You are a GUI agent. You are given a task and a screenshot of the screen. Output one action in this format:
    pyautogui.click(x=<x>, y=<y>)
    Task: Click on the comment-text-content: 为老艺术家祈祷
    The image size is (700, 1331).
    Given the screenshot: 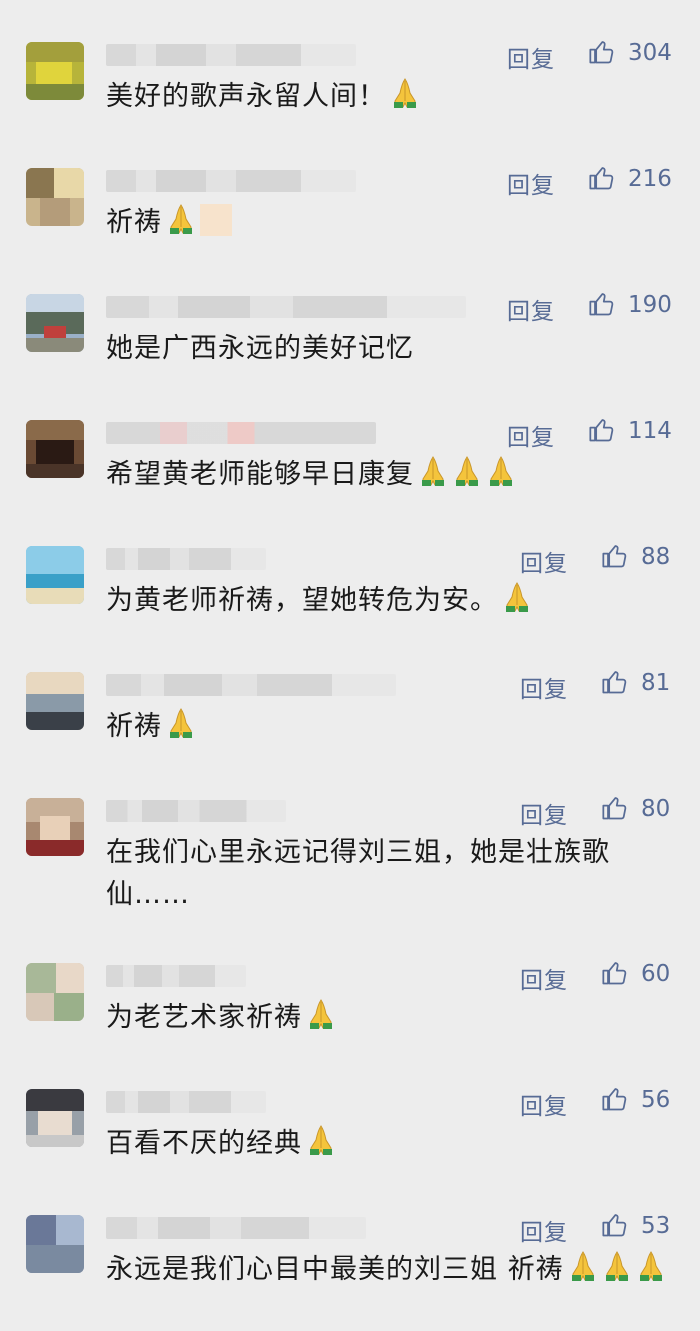 What is the action you would take?
    pyautogui.click(x=204, y=1017)
    